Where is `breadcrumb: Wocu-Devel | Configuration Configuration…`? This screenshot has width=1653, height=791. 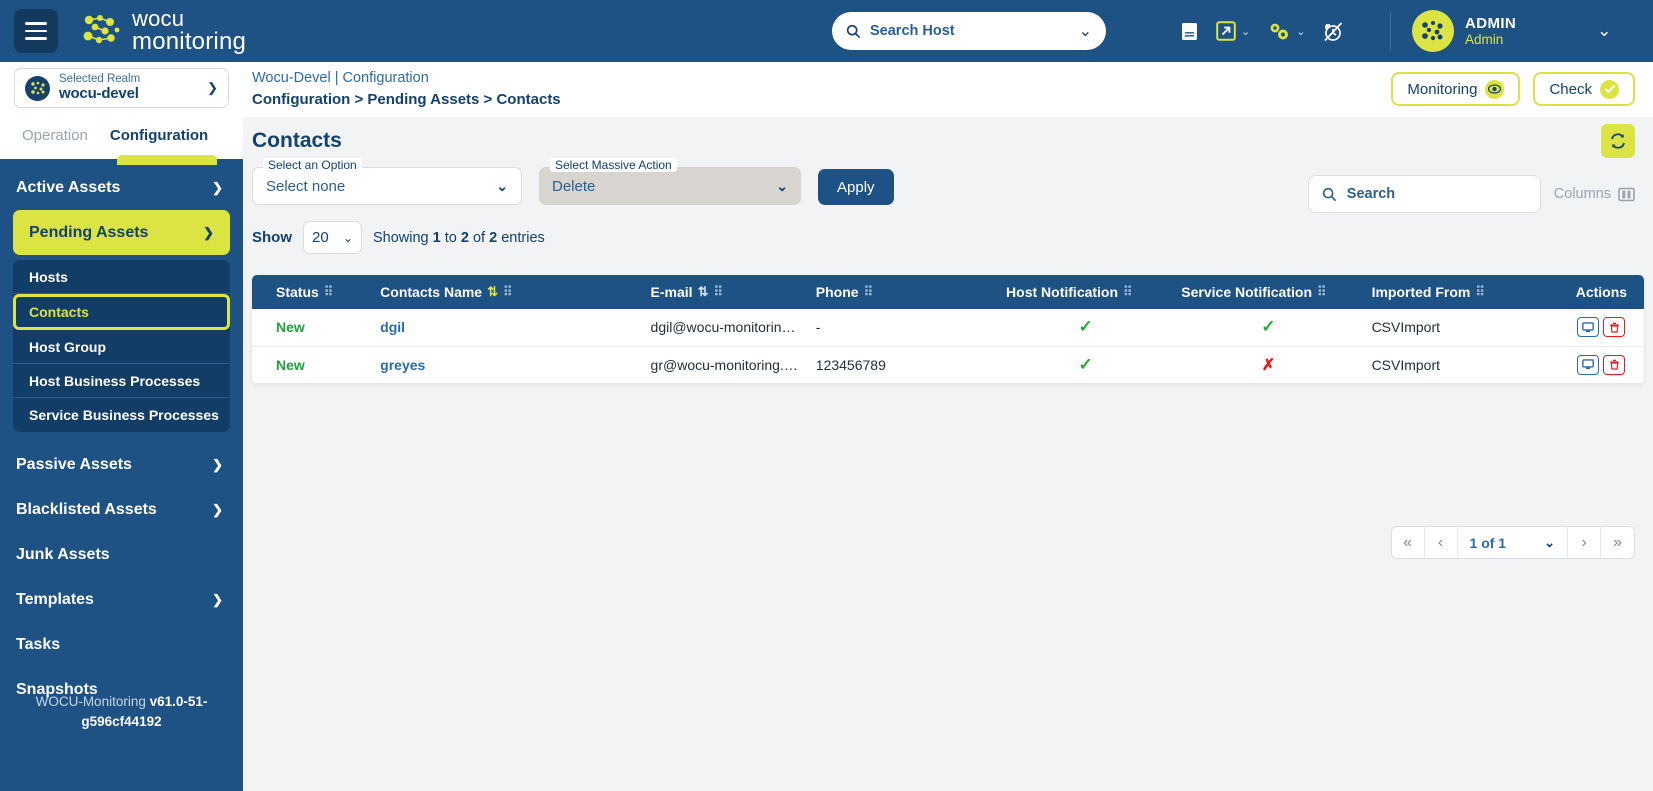
breadcrumb: Wocu-Devel | Configuration Configuration… is located at coordinates (406, 89).